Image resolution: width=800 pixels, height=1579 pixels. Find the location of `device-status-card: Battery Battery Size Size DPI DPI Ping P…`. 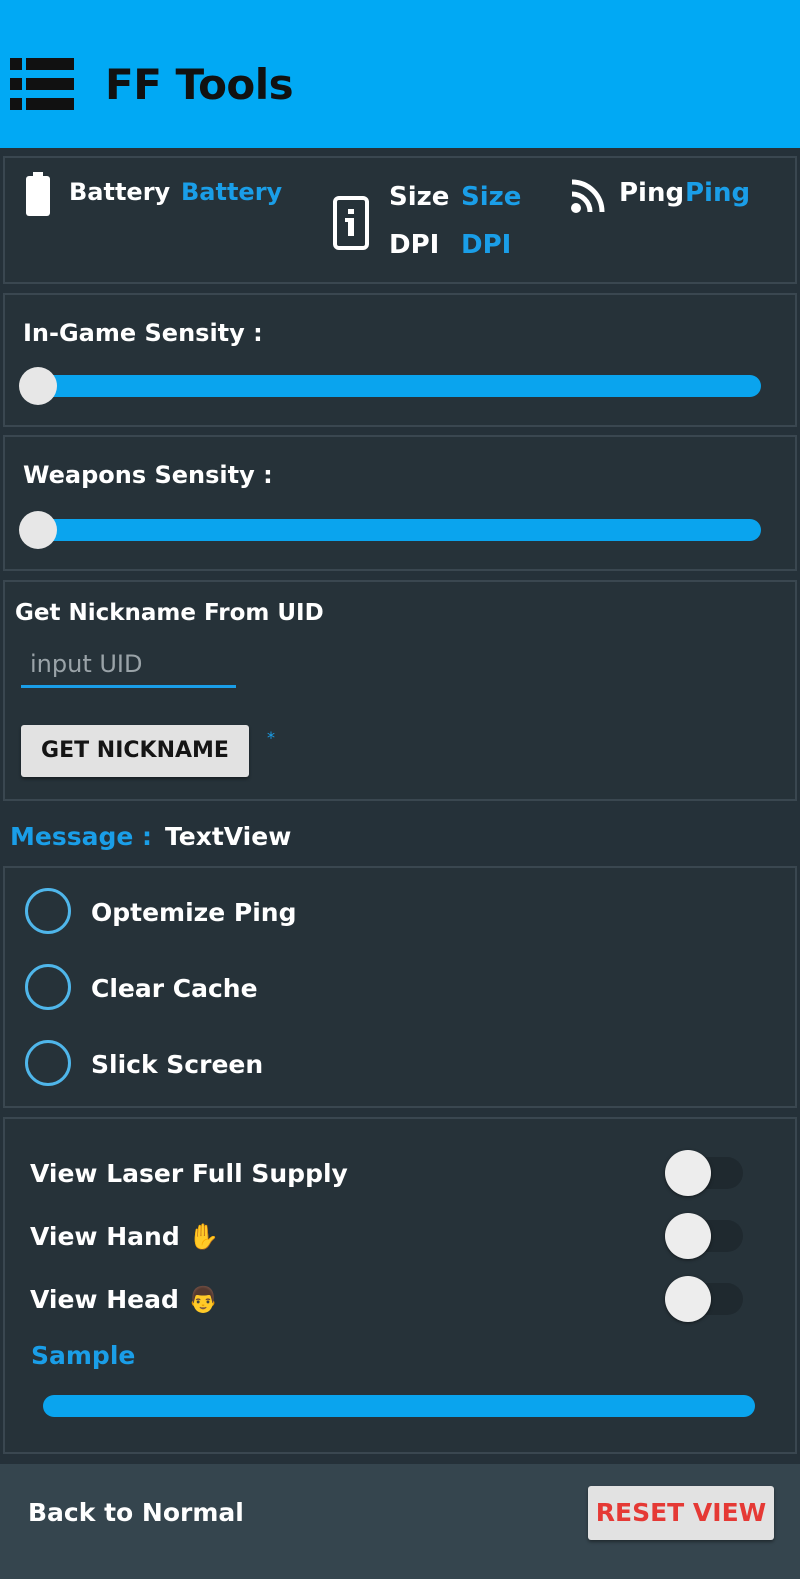

device-status-card: Battery Battery Size Size DPI DPI Ping P… is located at coordinates (400, 220).